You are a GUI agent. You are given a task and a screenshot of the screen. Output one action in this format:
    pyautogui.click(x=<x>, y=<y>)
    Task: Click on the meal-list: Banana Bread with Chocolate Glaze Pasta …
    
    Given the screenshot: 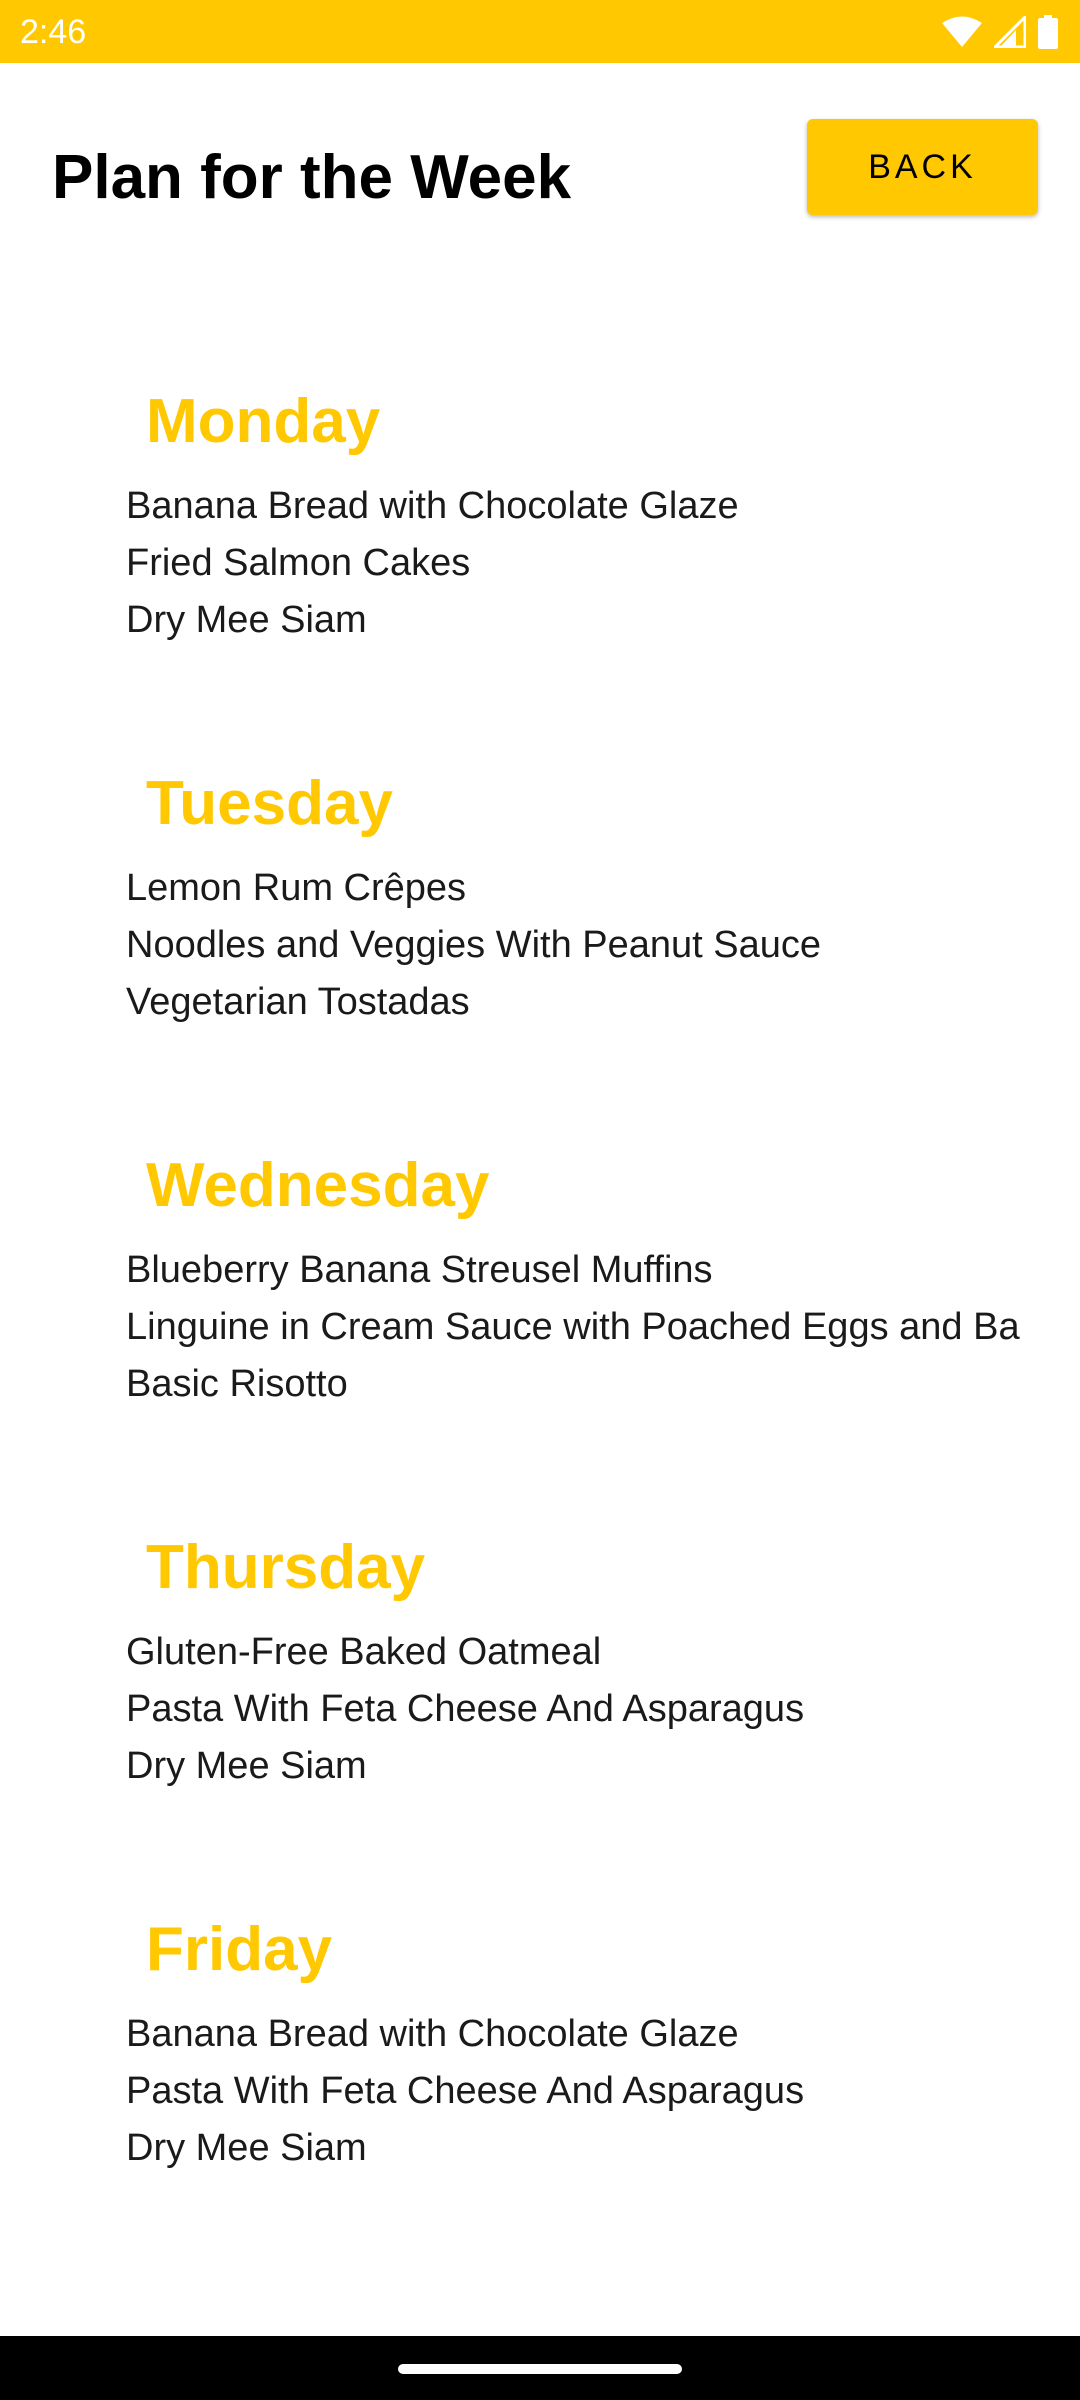 What is the action you would take?
    pyautogui.click(x=465, y=2091)
    